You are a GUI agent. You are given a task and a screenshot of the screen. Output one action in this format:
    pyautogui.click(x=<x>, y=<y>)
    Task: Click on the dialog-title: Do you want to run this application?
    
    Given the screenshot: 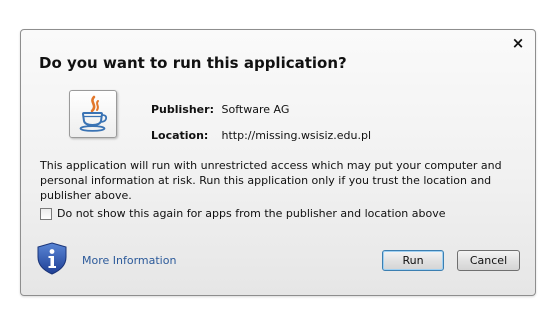 What is the action you would take?
    pyautogui.click(x=193, y=63)
    